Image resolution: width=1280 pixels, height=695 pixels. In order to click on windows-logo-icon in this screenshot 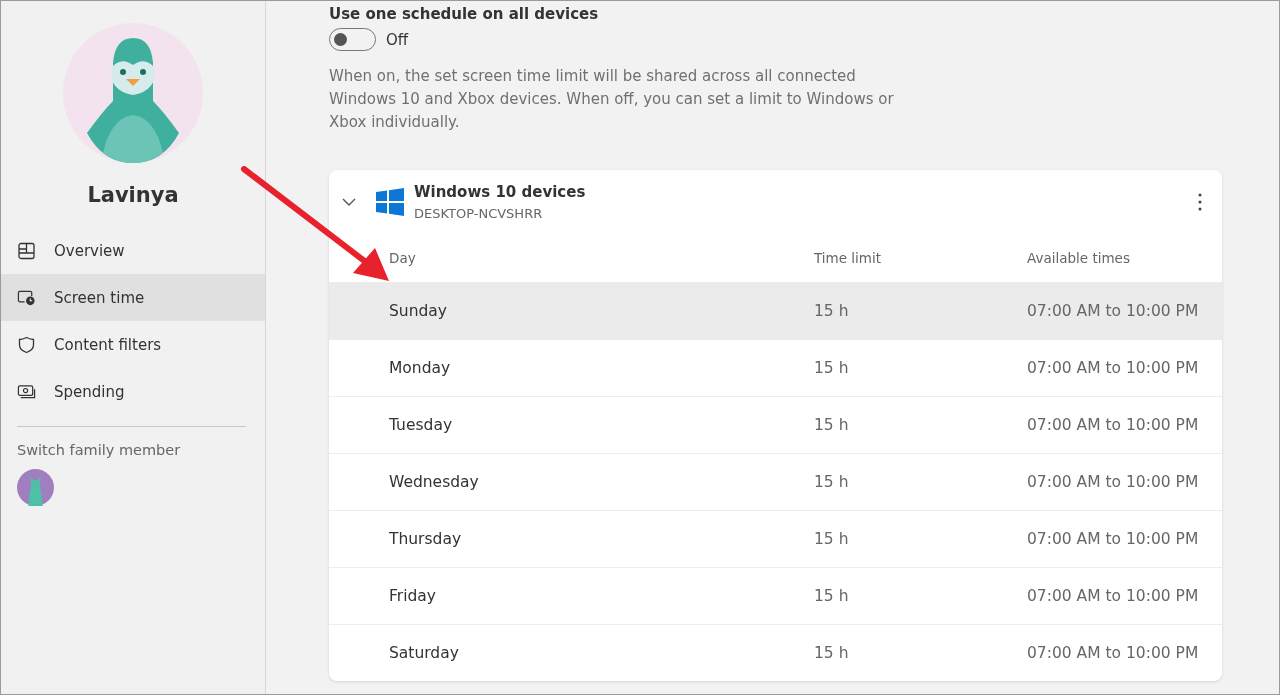, I will do `click(390, 202)`.